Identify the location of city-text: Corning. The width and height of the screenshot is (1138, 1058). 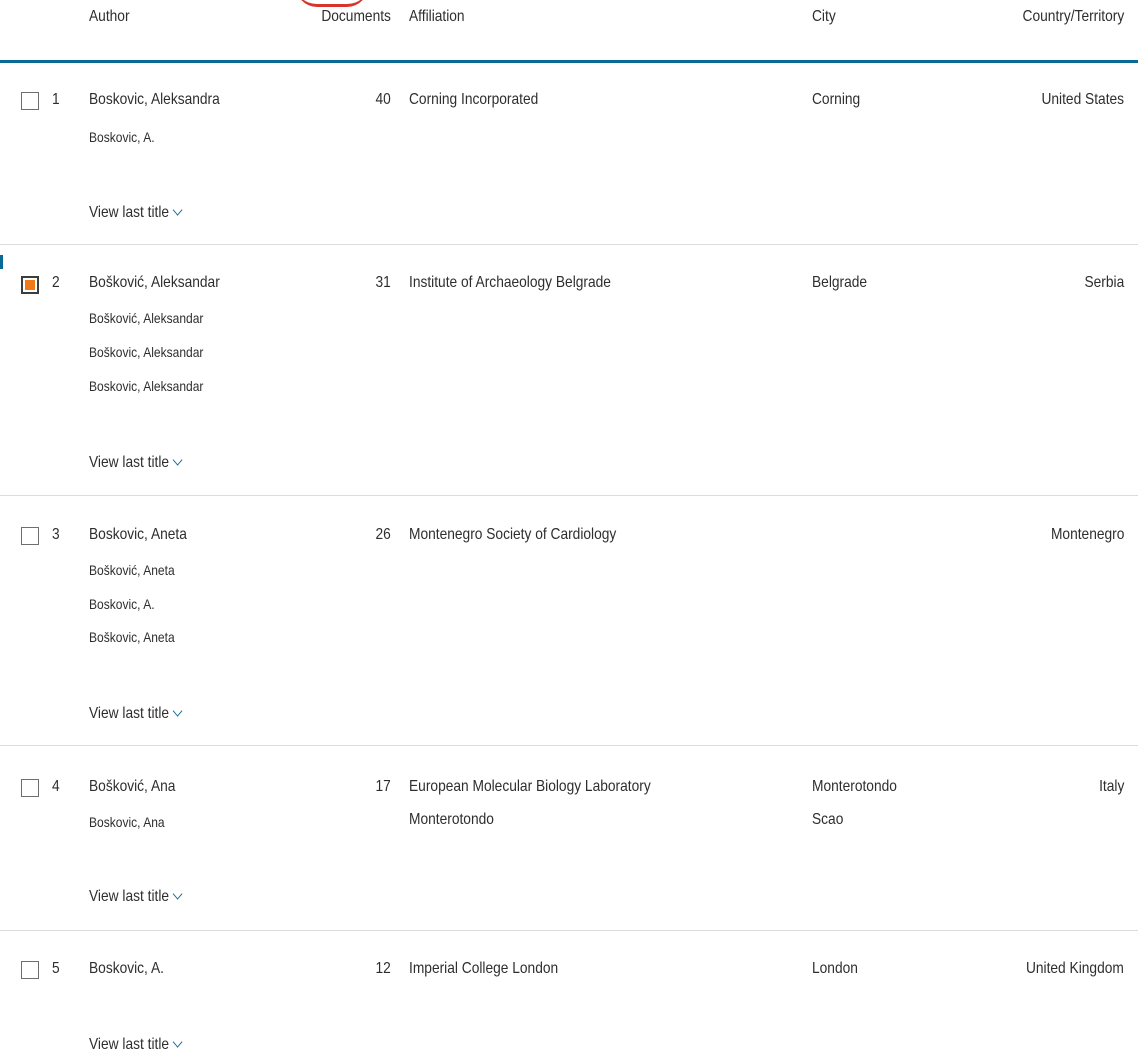
(836, 99).